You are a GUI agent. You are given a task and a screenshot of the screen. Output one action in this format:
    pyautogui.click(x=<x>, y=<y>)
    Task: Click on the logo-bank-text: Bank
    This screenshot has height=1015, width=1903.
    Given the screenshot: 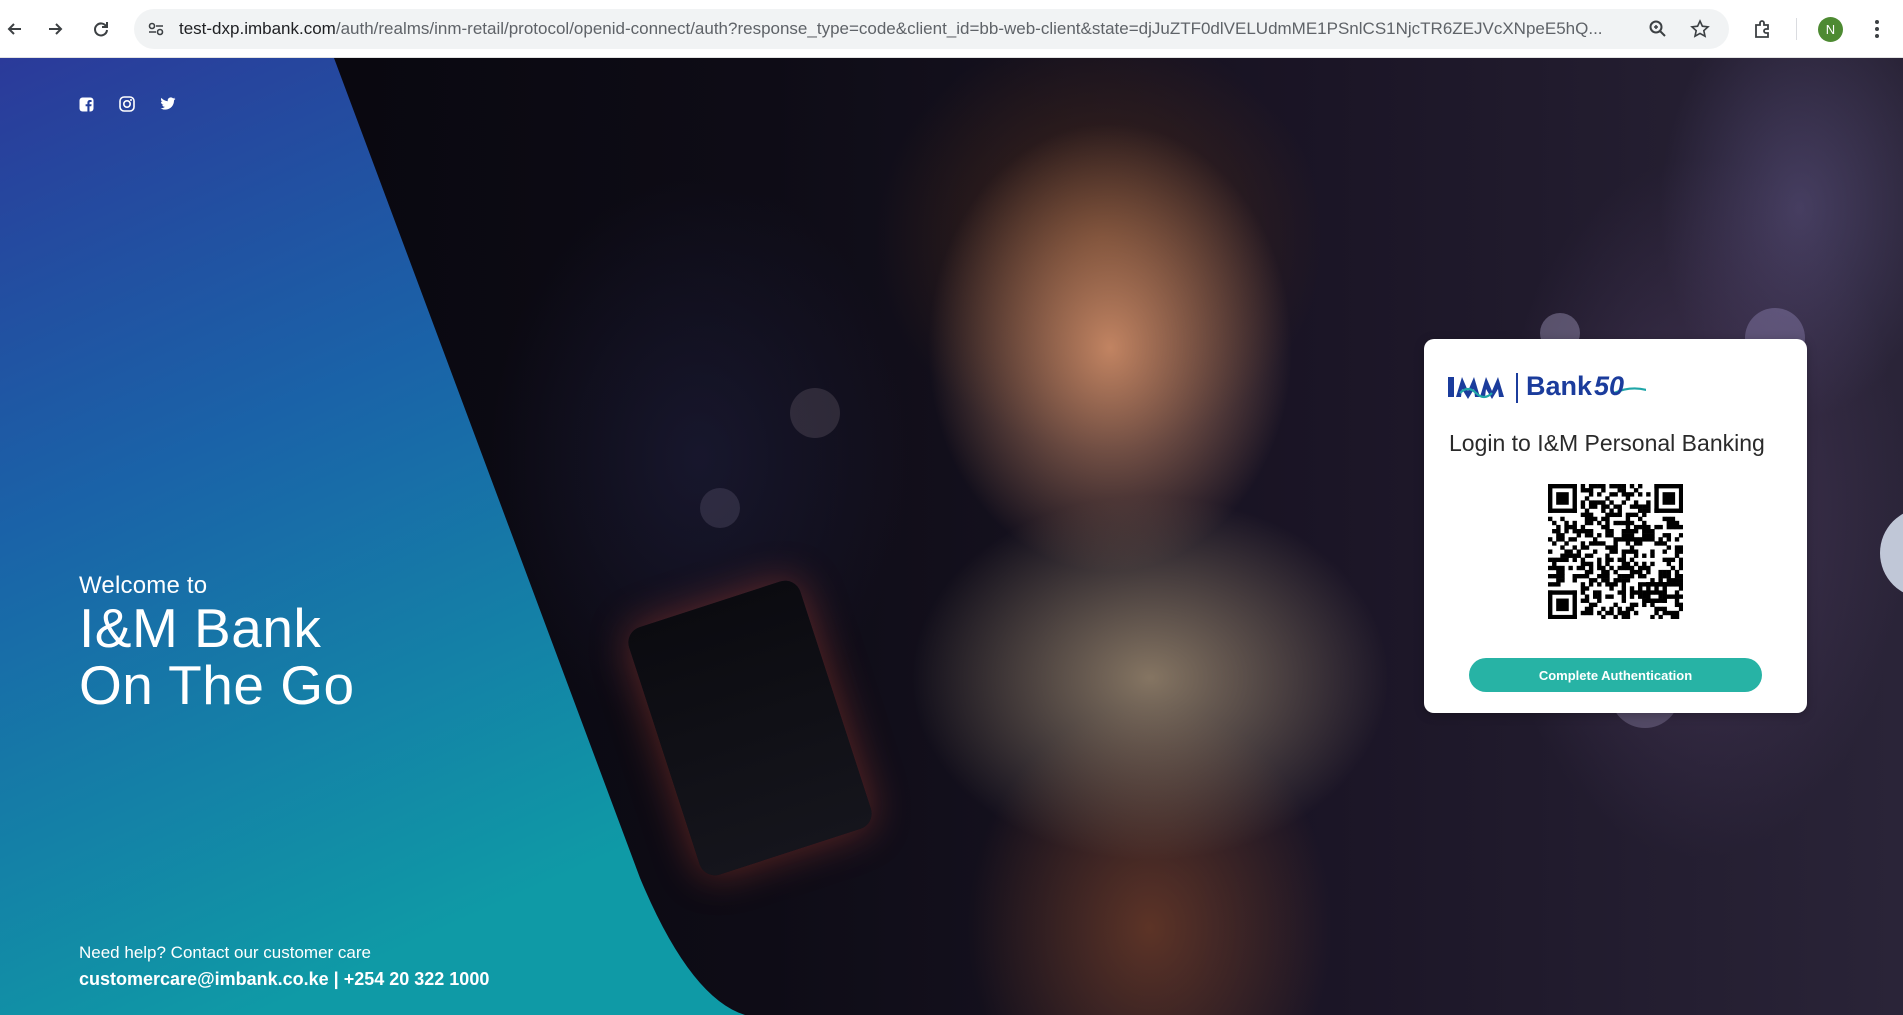 What is the action you would take?
    pyautogui.click(x=1559, y=386)
    